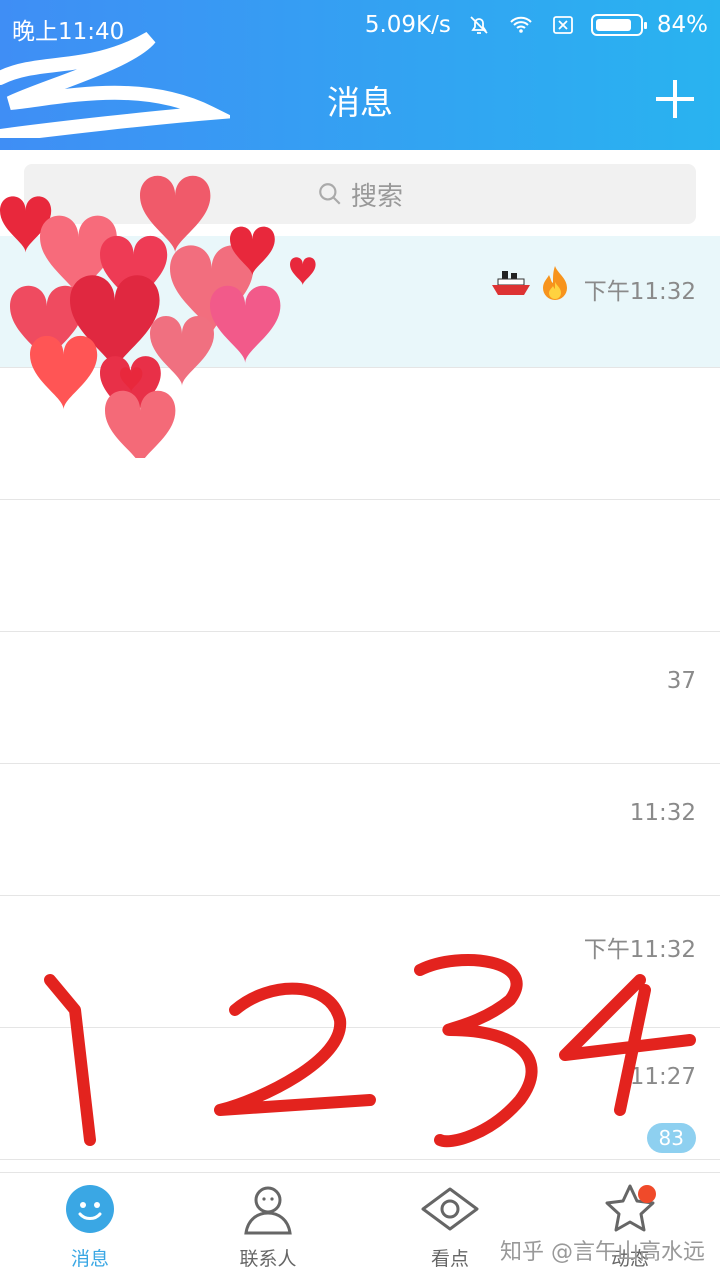 This screenshot has height=1281, width=720. I want to click on wifi-icon, so click(521, 24).